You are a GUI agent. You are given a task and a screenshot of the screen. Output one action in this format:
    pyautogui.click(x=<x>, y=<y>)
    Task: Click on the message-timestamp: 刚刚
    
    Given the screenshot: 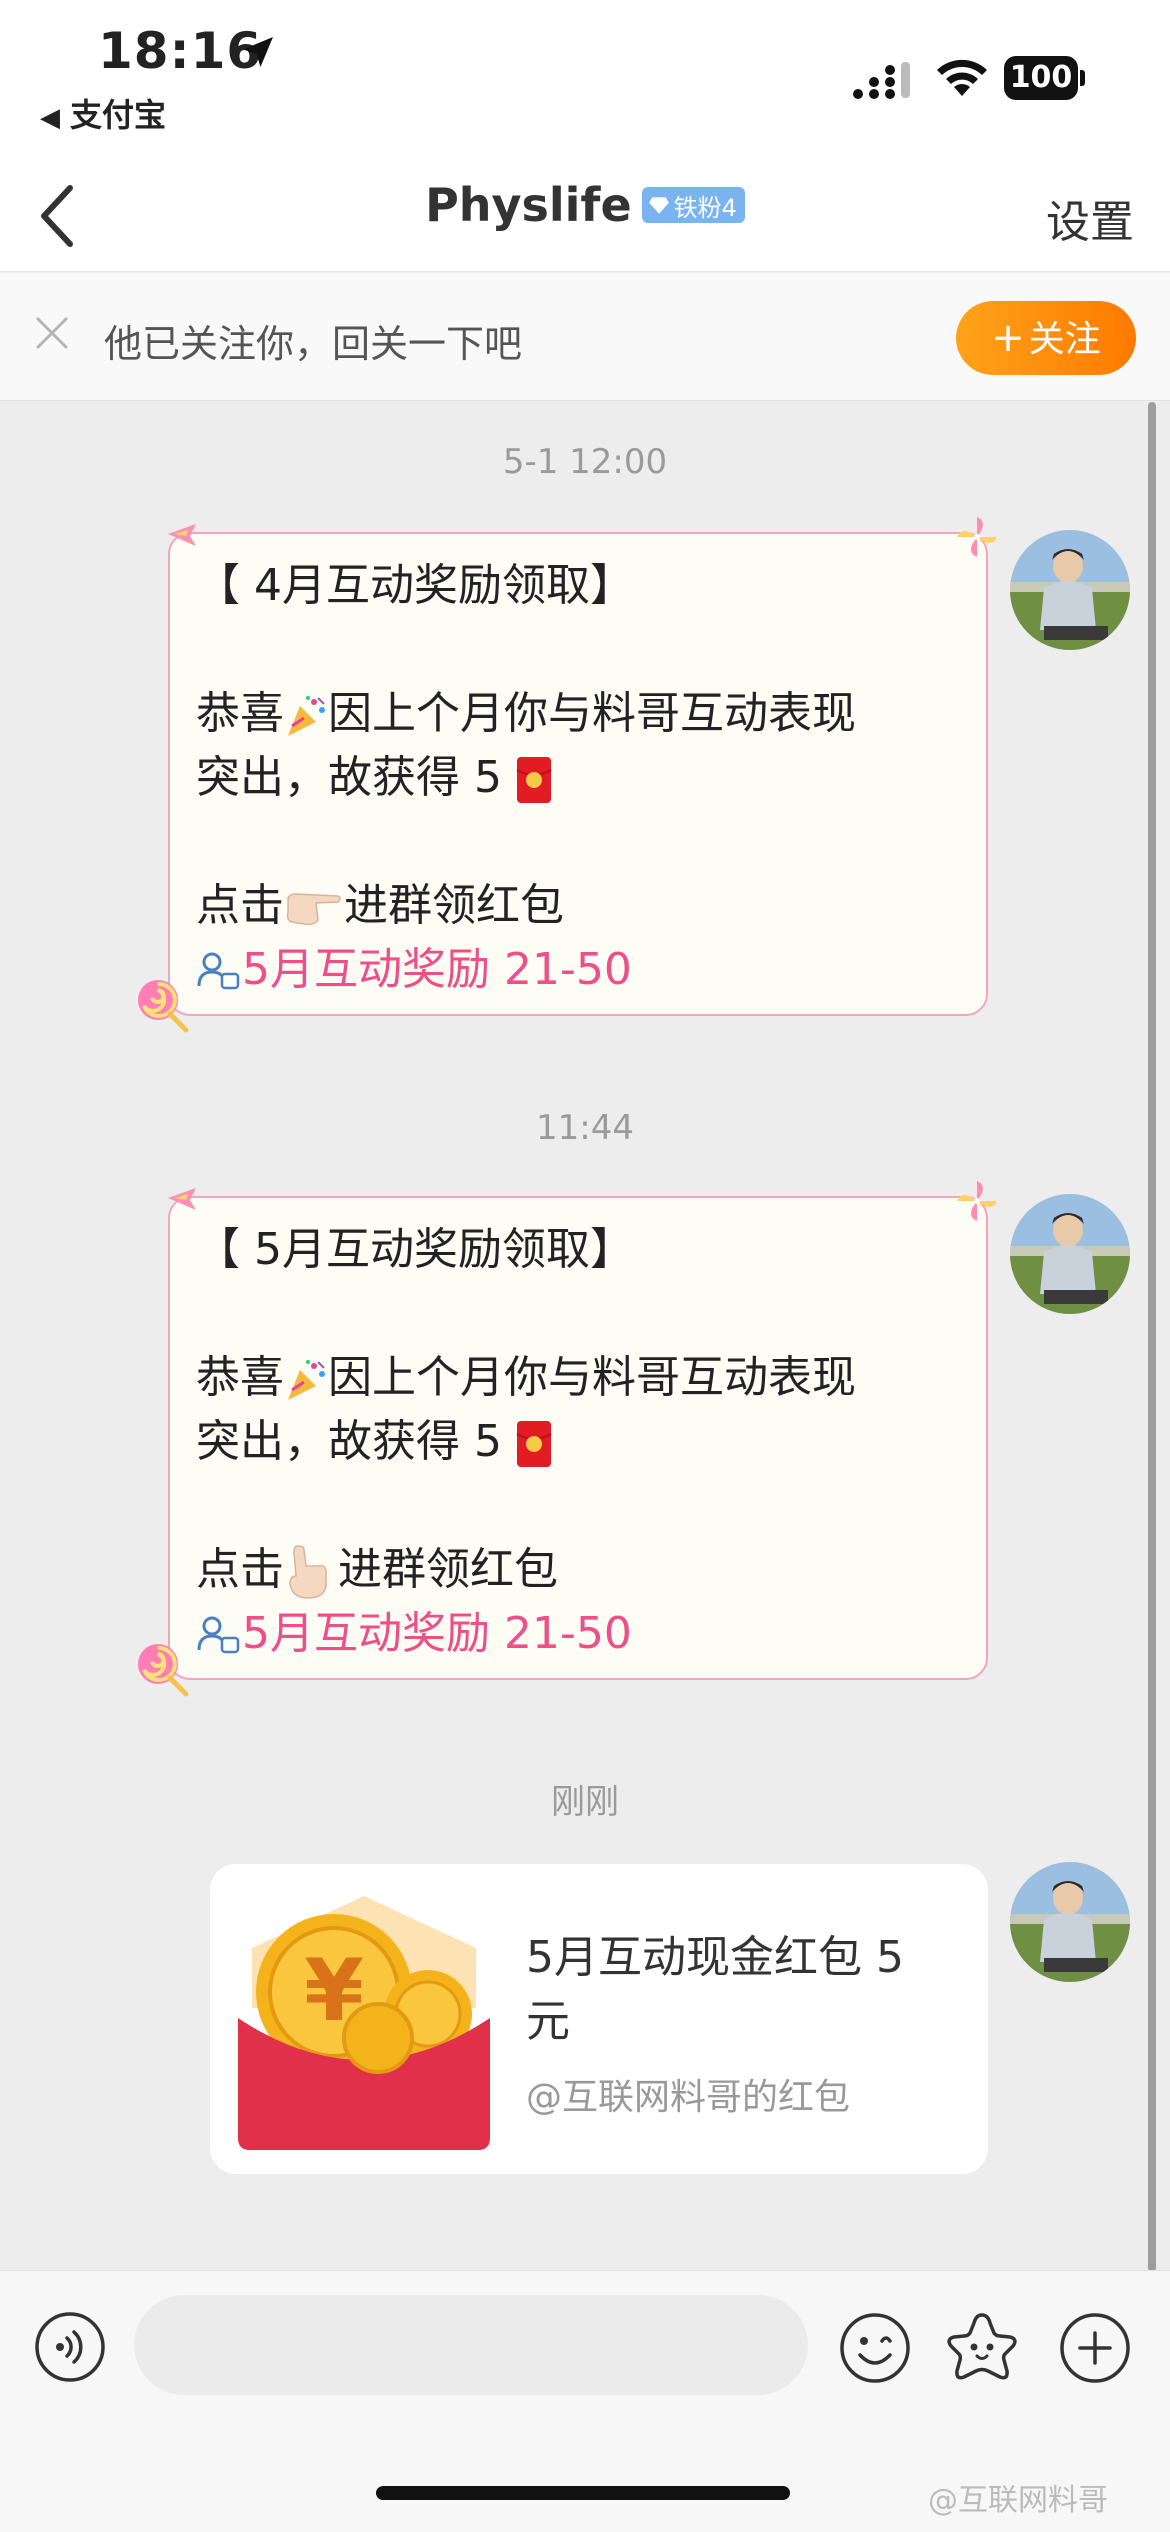 What is the action you would take?
    pyautogui.click(x=585, y=1802)
    